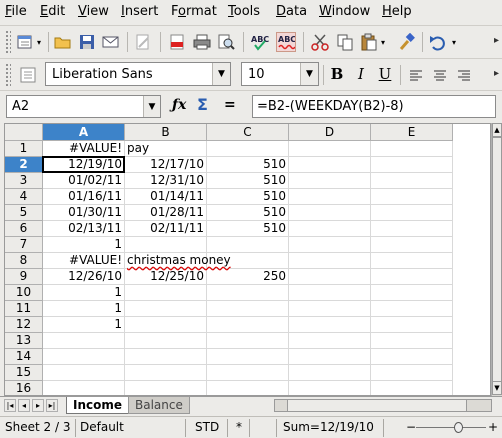 The image size is (502, 438). Describe the element at coordinates (330, 309) in the screenshot. I see `cell-d11` at that location.